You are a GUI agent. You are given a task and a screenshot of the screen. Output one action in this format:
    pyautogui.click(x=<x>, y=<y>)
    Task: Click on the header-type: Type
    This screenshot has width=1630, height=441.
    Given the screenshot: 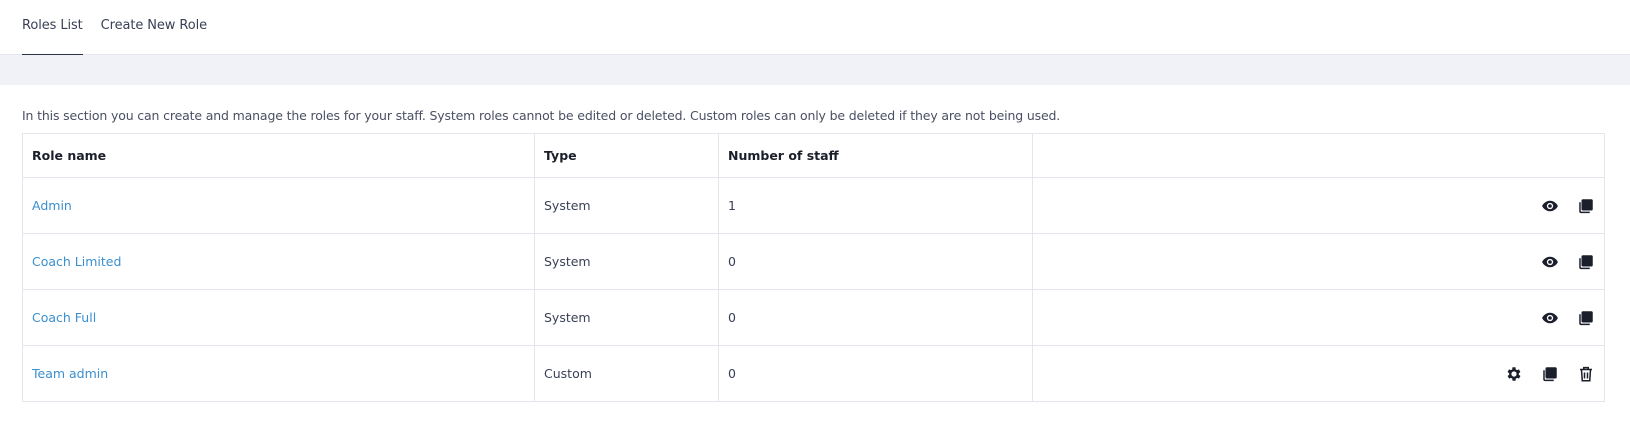 What is the action you would take?
    pyautogui.click(x=626, y=155)
    